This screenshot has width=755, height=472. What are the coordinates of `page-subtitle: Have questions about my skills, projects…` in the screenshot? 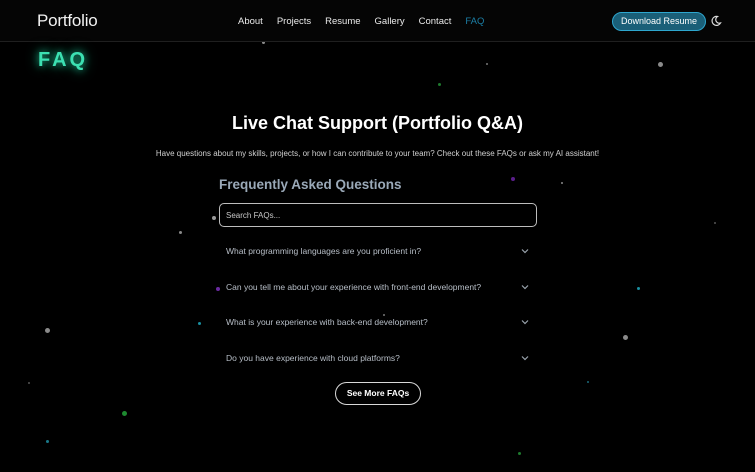 It's located at (377, 153).